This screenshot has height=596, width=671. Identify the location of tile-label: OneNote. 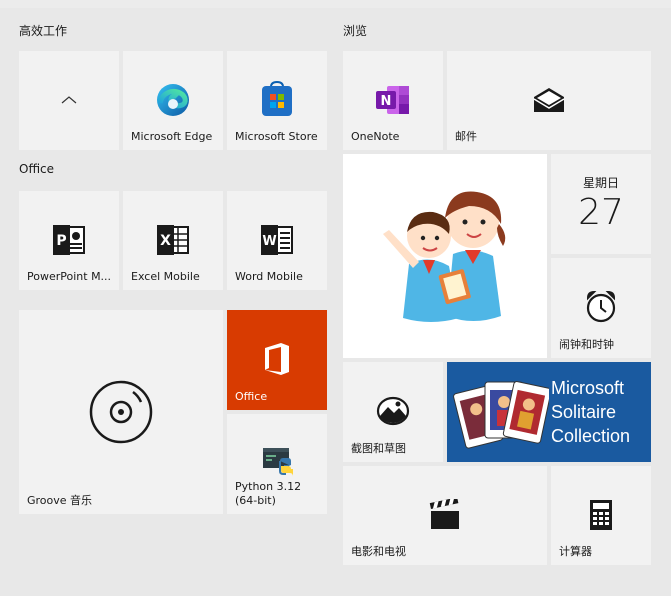
(375, 136).